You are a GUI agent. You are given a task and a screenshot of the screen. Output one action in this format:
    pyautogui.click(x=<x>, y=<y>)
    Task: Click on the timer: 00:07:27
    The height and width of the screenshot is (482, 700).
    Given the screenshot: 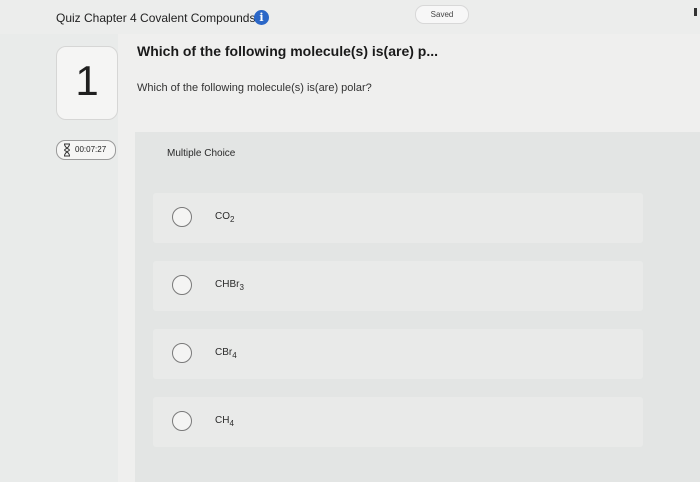 What is the action you would take?
    pyautogui.click(x=86, y=150)
    